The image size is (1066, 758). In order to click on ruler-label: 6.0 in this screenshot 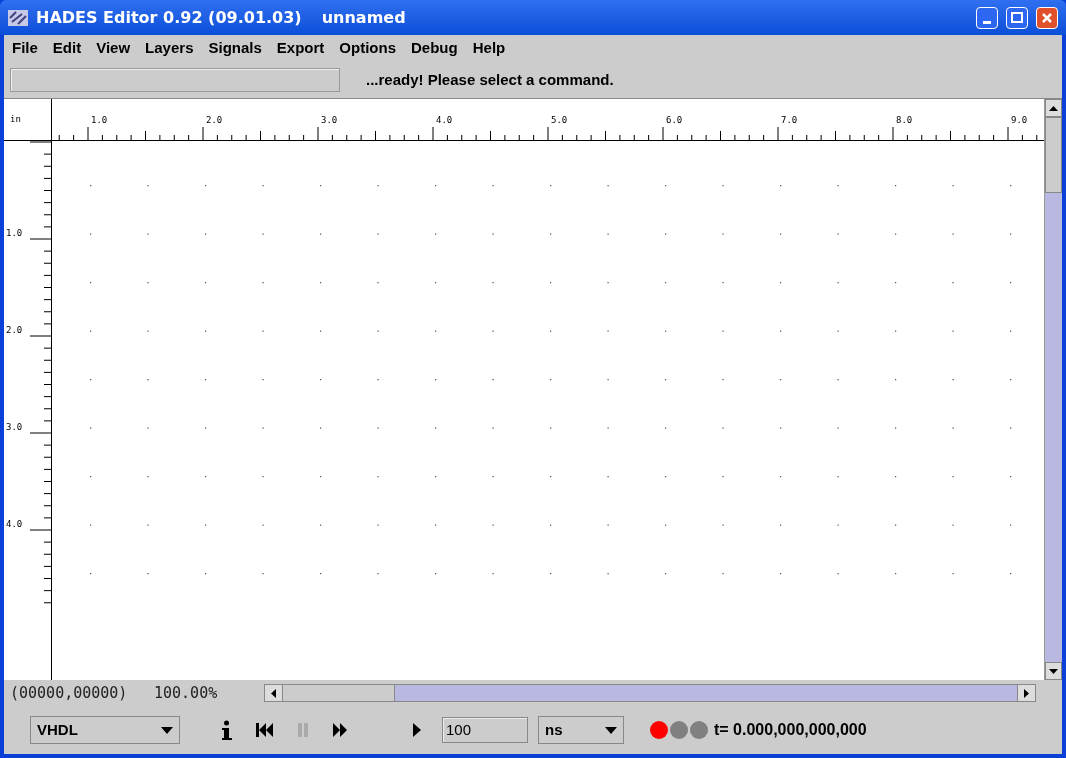, I will do `click(674, 120)`.